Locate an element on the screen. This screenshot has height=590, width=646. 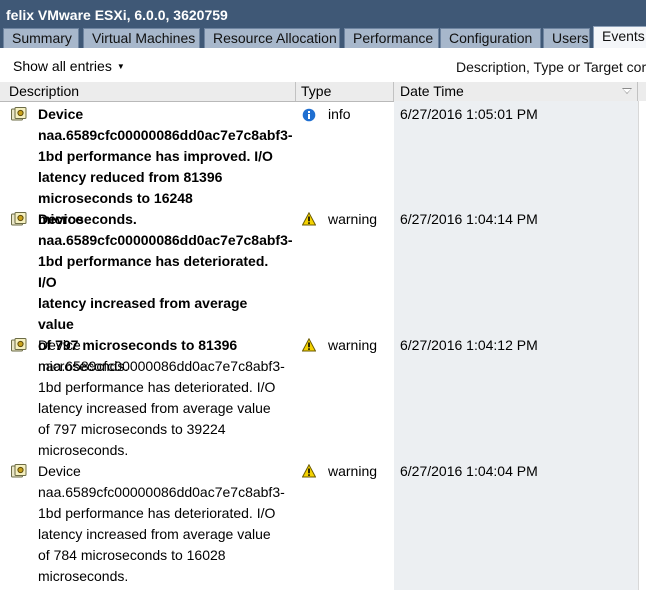
tab-events: Events is located at coordinates (619, 37).